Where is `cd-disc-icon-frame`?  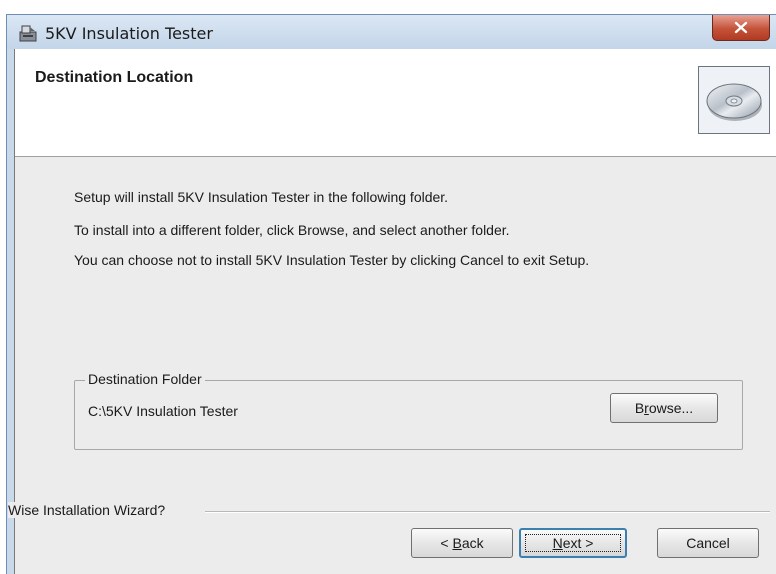 cd-disc-icon-frame is located at coordinates (734, 100).